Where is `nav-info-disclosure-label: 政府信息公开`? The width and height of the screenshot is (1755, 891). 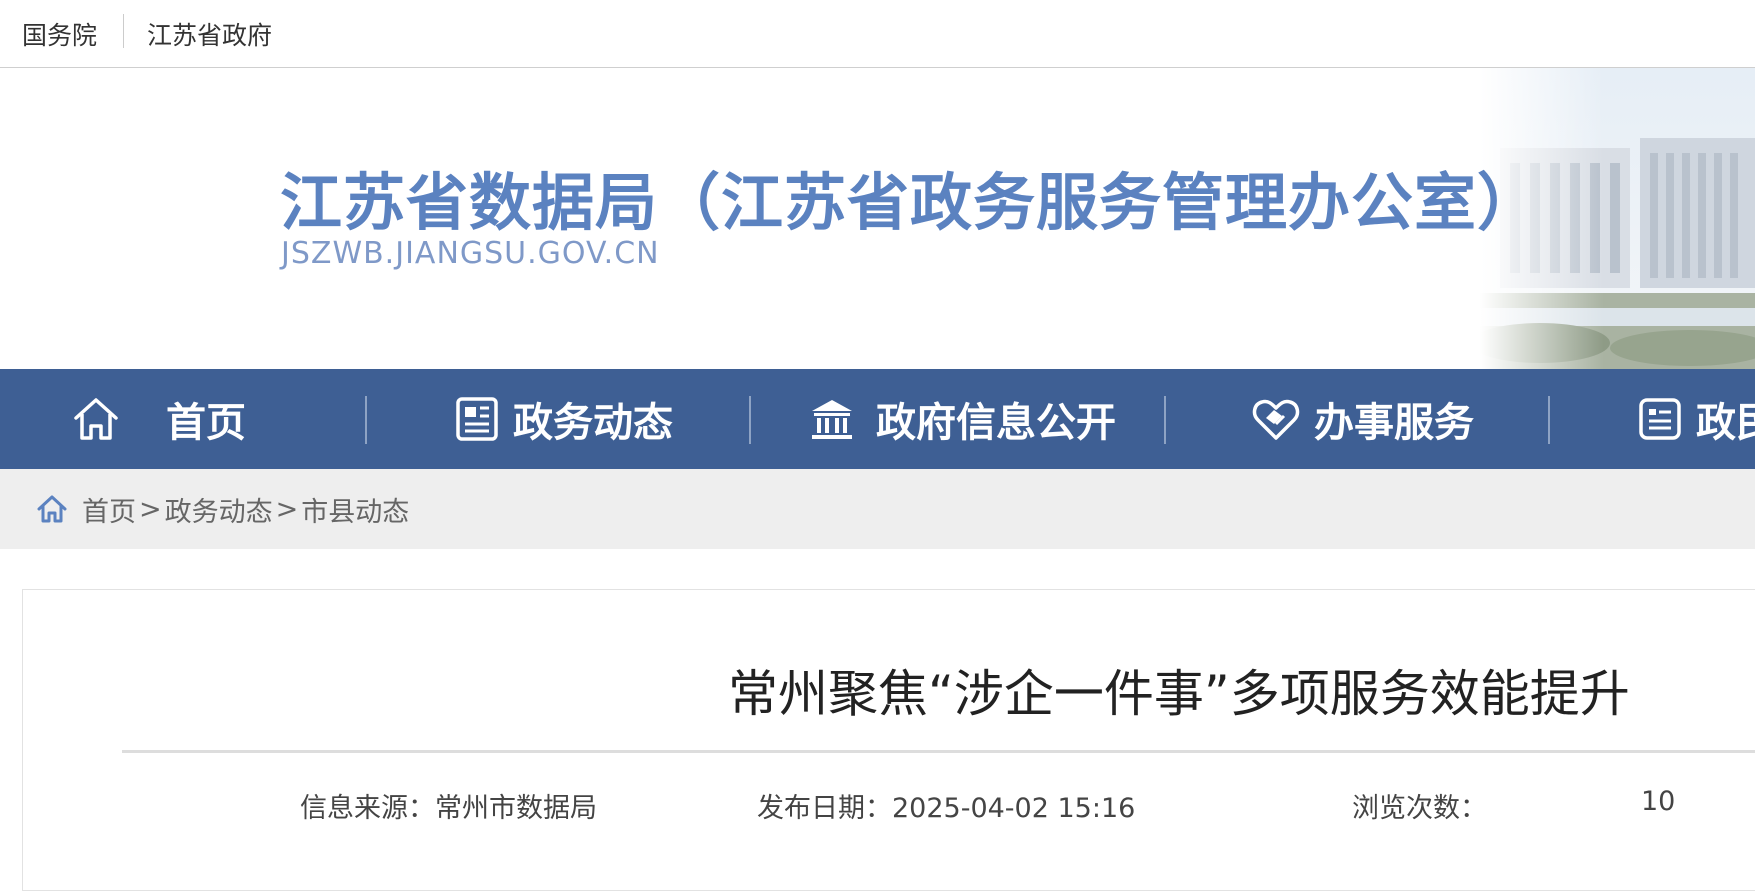 nav-info-disclosure-label: 政府信息公开 is located at coordinates (996, 423).